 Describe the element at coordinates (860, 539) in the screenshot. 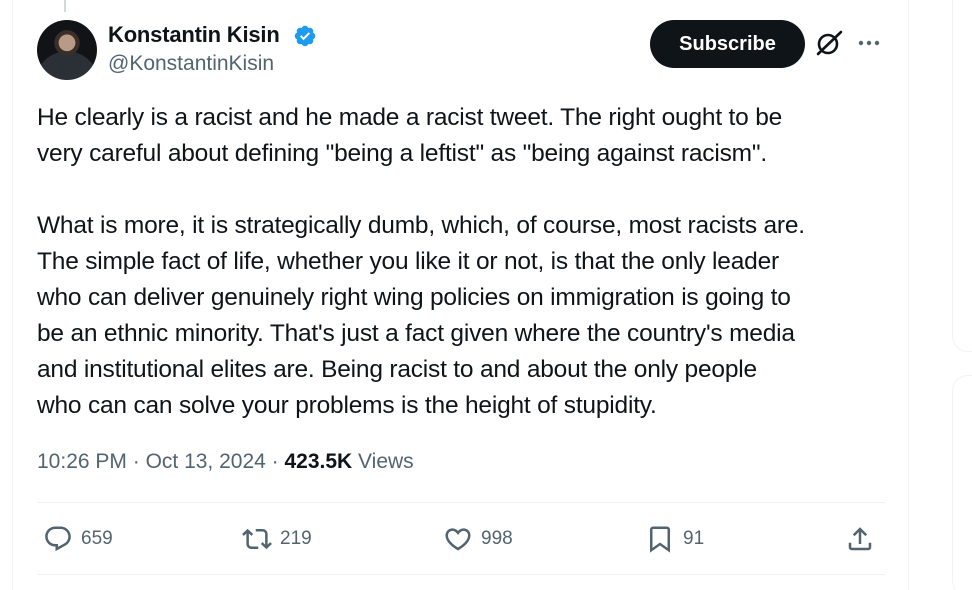

I see `share-icon` at that location.